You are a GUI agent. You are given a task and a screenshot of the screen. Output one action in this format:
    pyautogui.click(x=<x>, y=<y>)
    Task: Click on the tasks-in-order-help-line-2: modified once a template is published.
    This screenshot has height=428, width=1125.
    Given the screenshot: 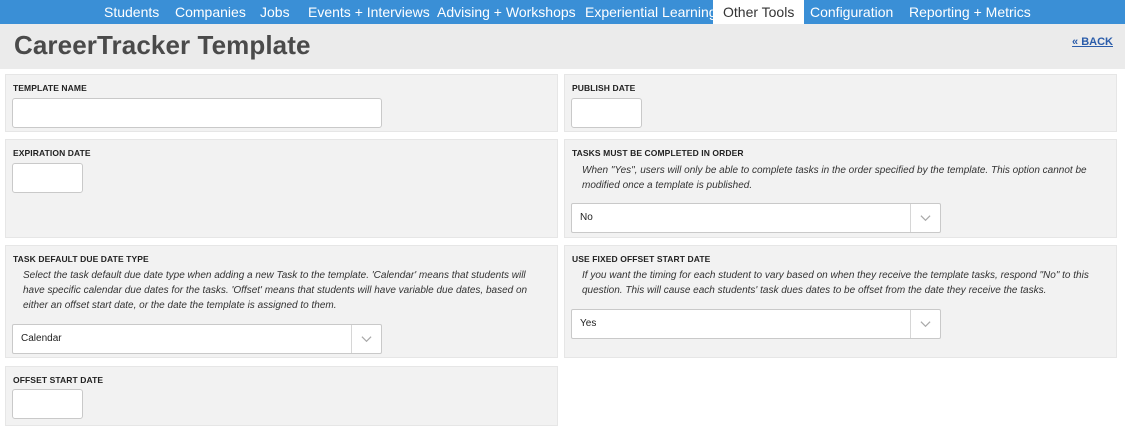 What is the action you would take?
    pyautogui.click(x=667, y=185)
    